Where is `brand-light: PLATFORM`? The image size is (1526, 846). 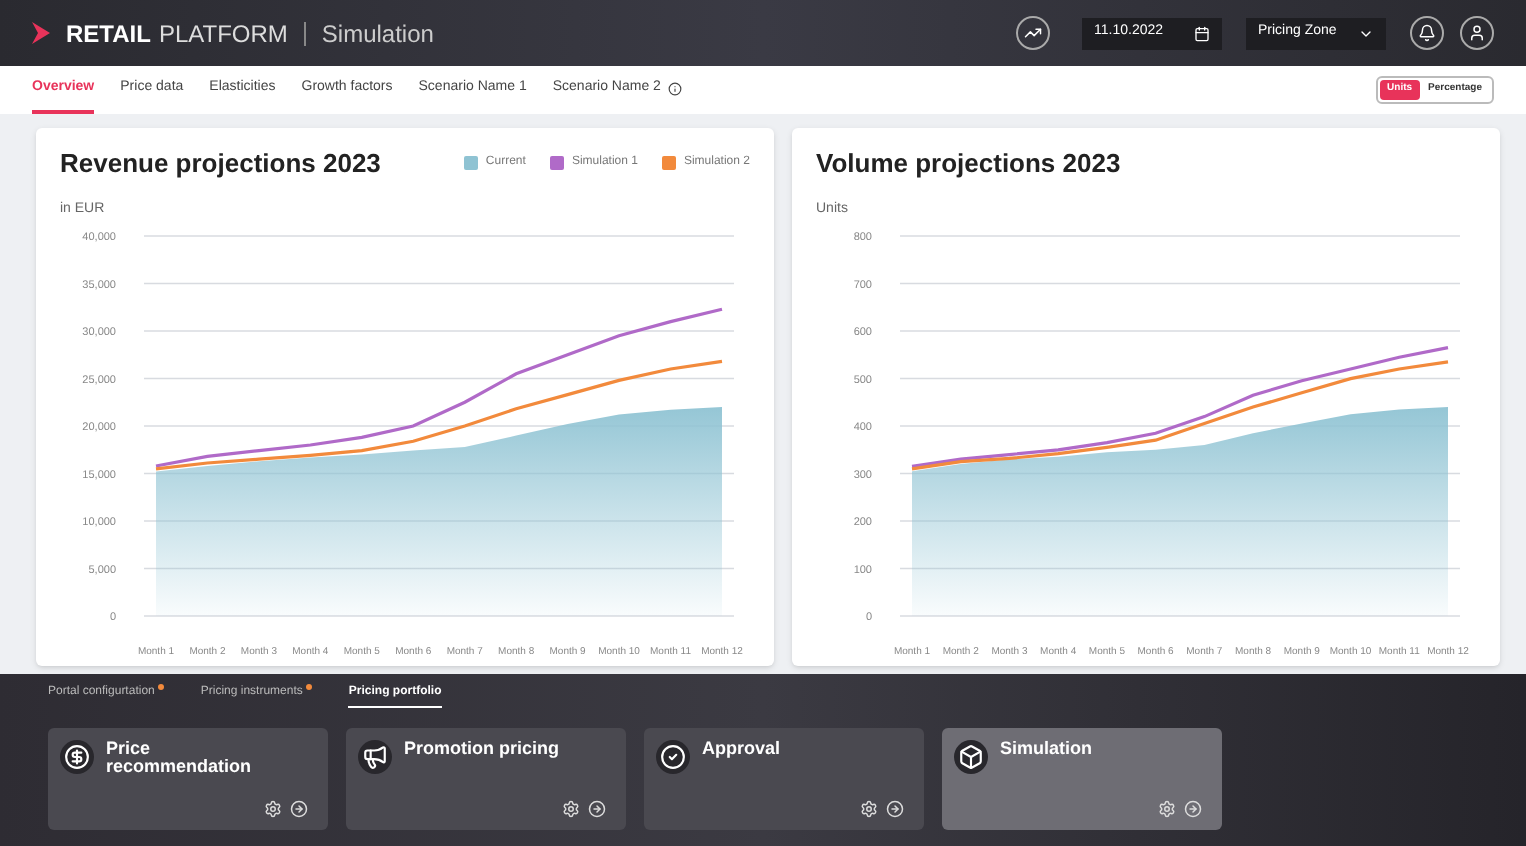
brand-light: PLATFORM is located at coordinates (223, 34).